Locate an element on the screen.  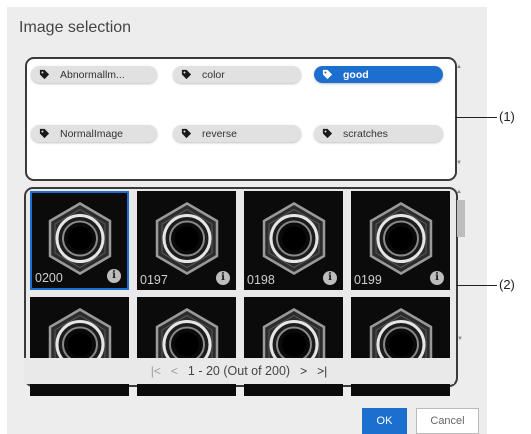
first-page-button: |< is located at coordinates (156, 371).